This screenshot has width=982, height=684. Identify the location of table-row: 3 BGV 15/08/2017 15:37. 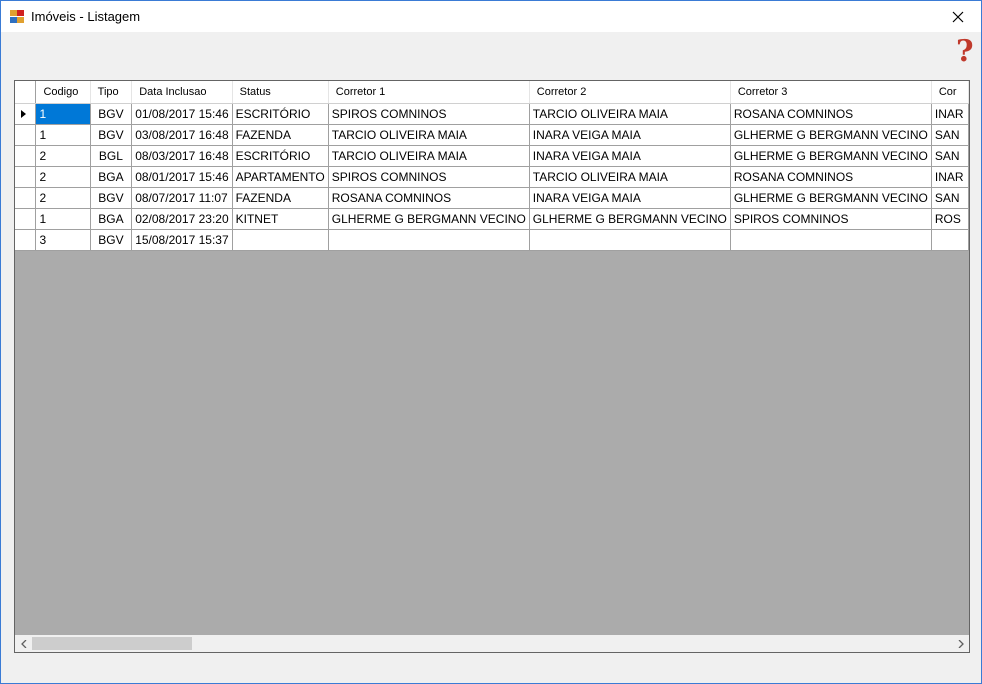
(492, 240).